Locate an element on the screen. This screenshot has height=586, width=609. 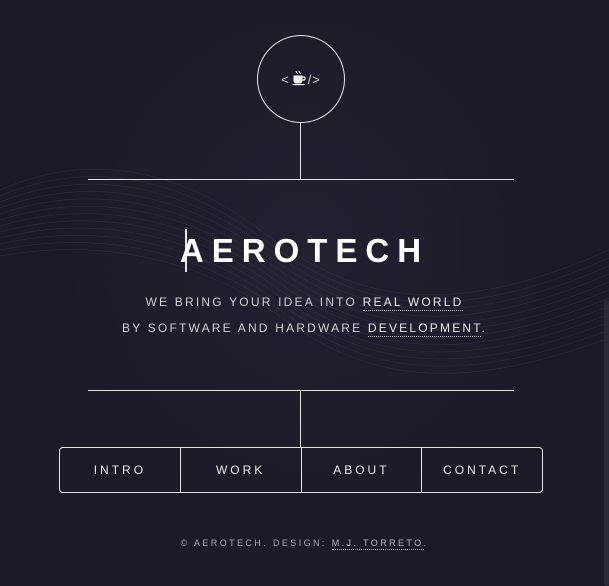
nav-item-about: ABOUT is located at coordinates (361, 470).